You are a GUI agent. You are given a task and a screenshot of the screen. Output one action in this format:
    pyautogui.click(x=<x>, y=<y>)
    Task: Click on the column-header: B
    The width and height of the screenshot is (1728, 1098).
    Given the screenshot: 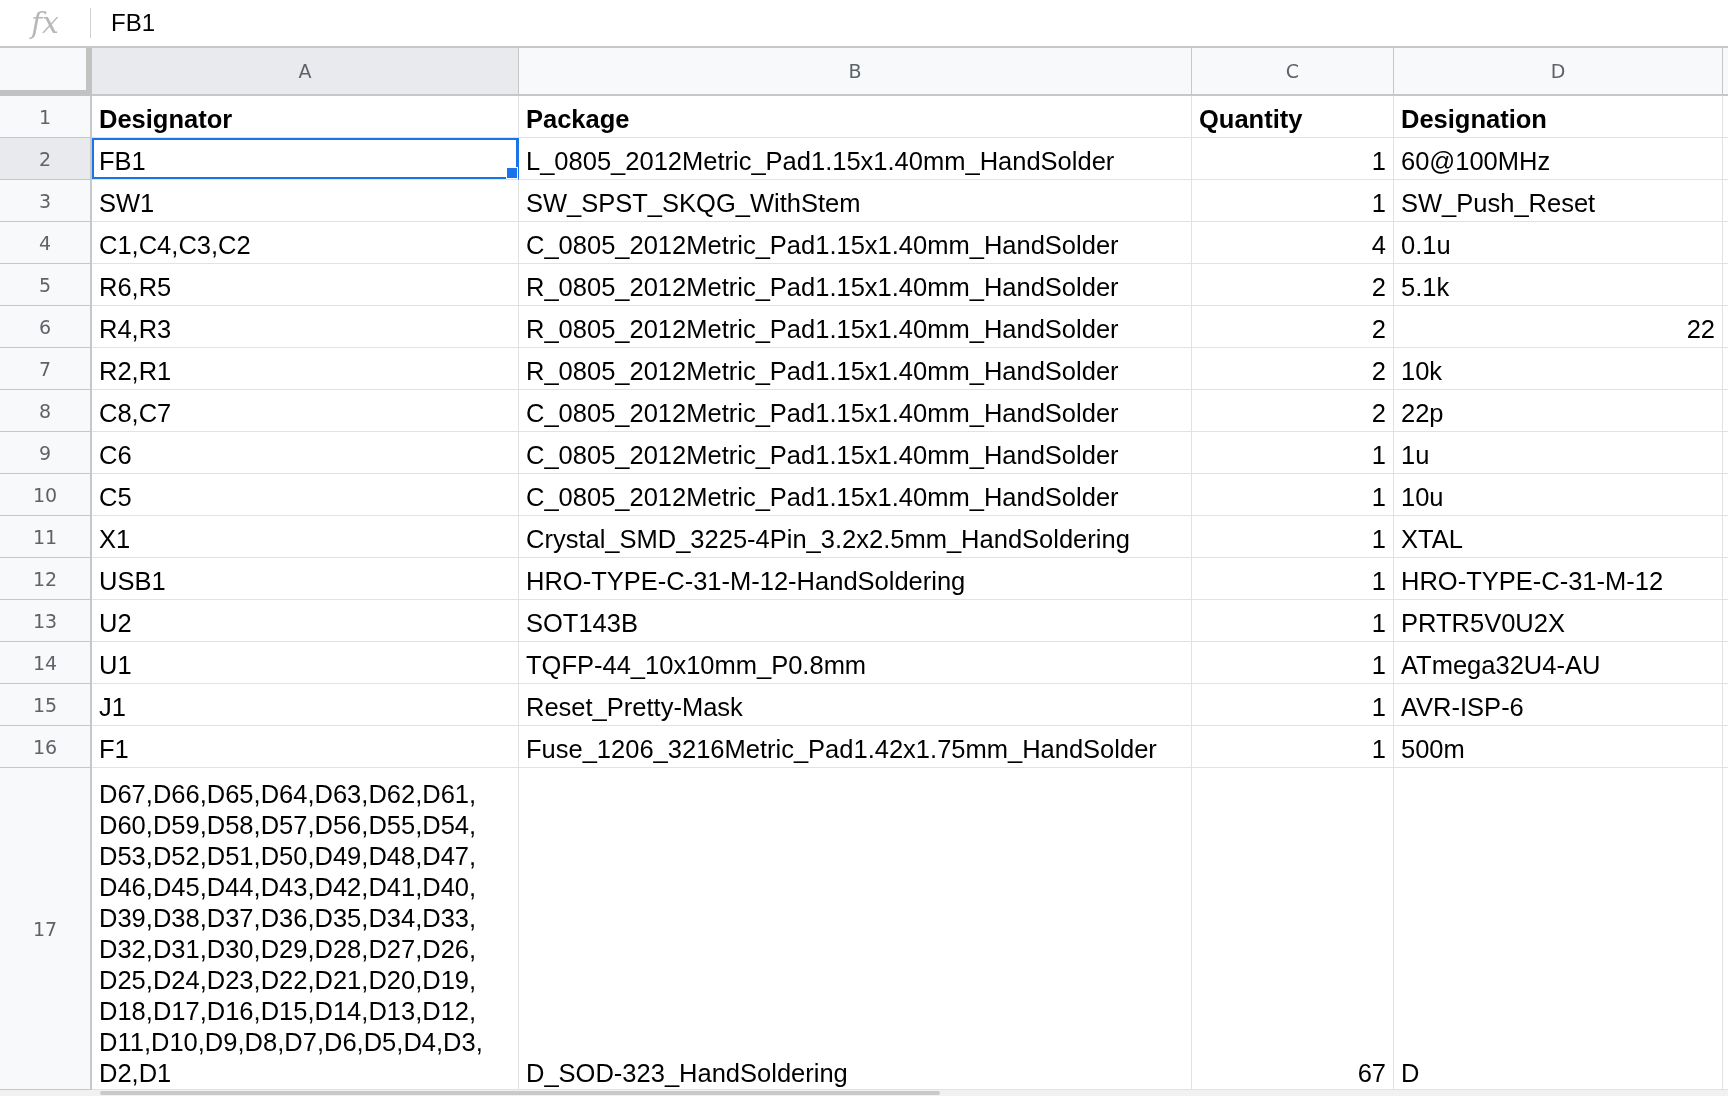 What is the action you would take?
    pyautogui.click(x=855, y=72)
    